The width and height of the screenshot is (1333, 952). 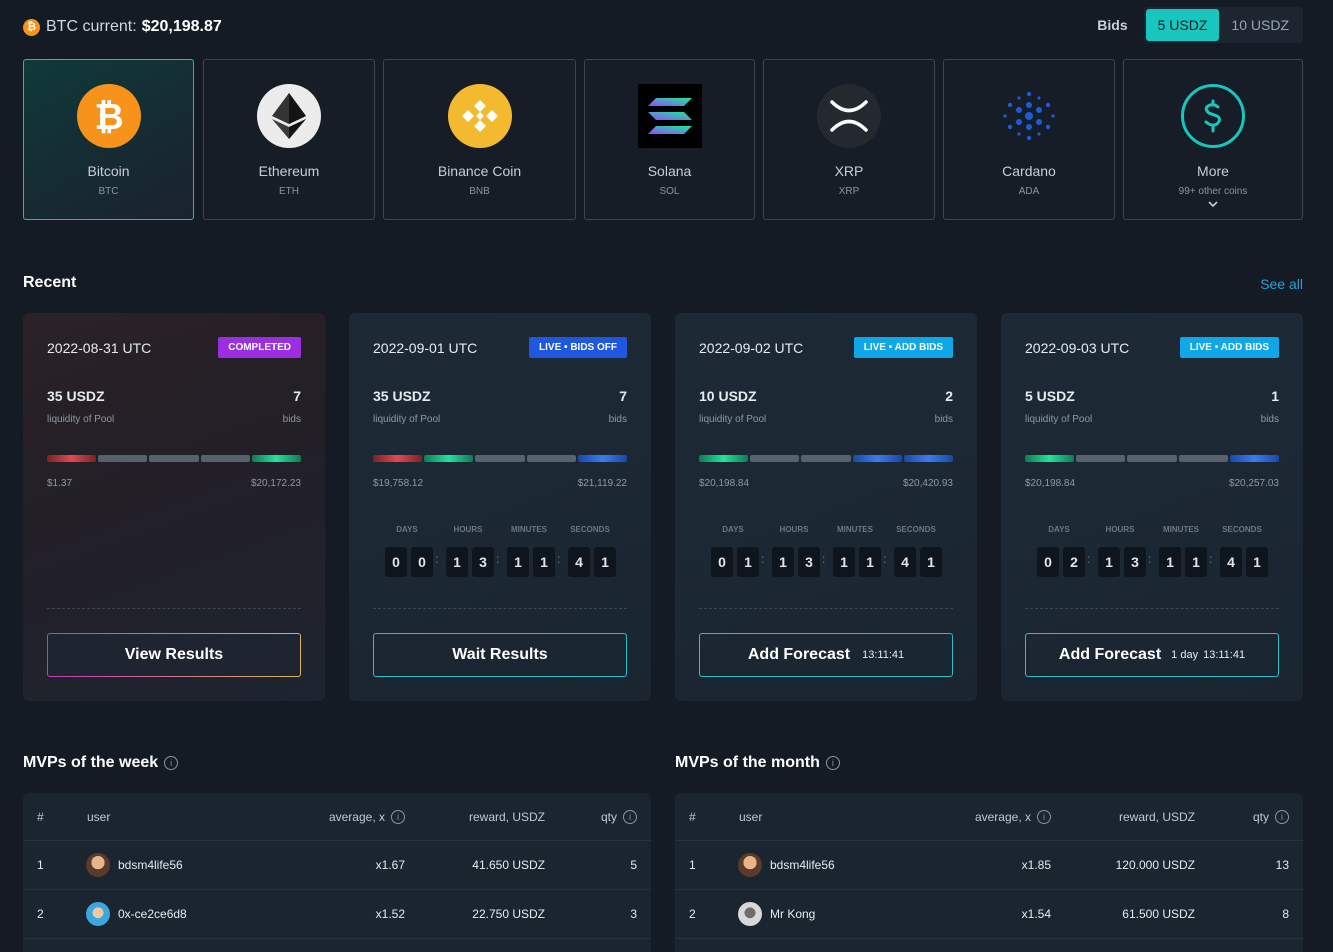 I want to click on countdown-timer: DAYS HOURS MINUTES SECONDS 0 2 1 3 1 1 4 1:::, so click(x=1152, y=552).